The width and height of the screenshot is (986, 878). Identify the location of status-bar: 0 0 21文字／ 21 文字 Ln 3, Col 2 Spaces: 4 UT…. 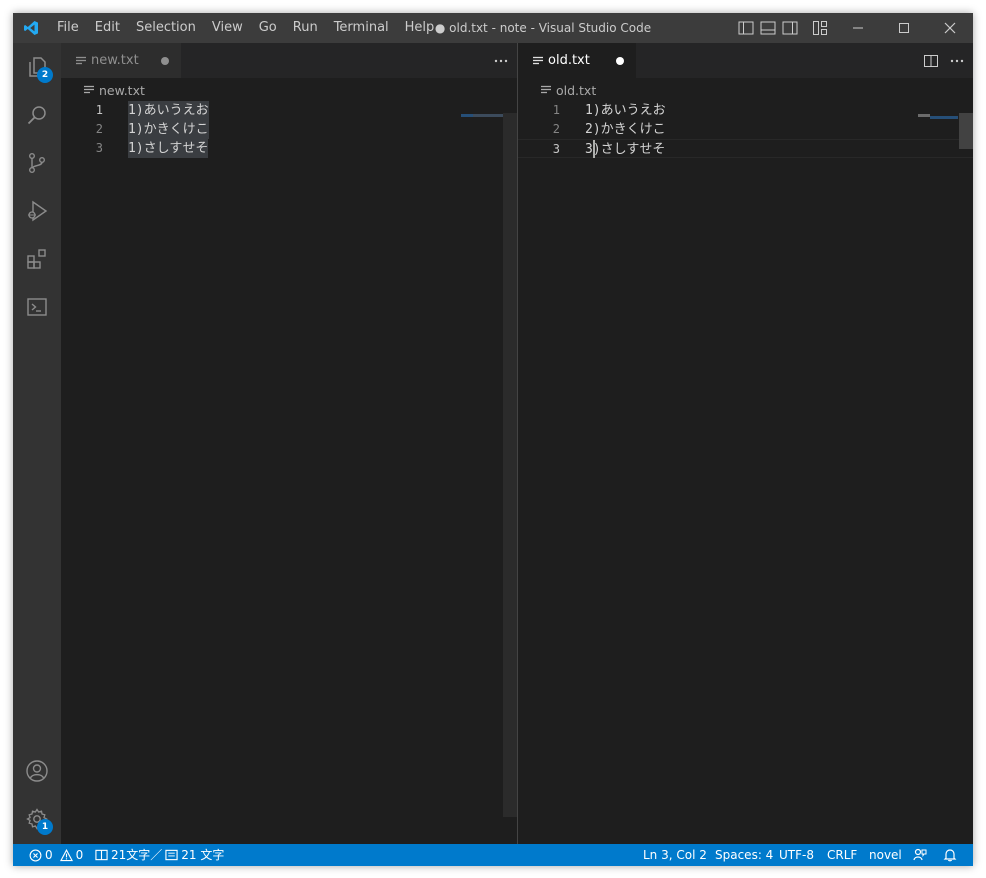
(493, 855).